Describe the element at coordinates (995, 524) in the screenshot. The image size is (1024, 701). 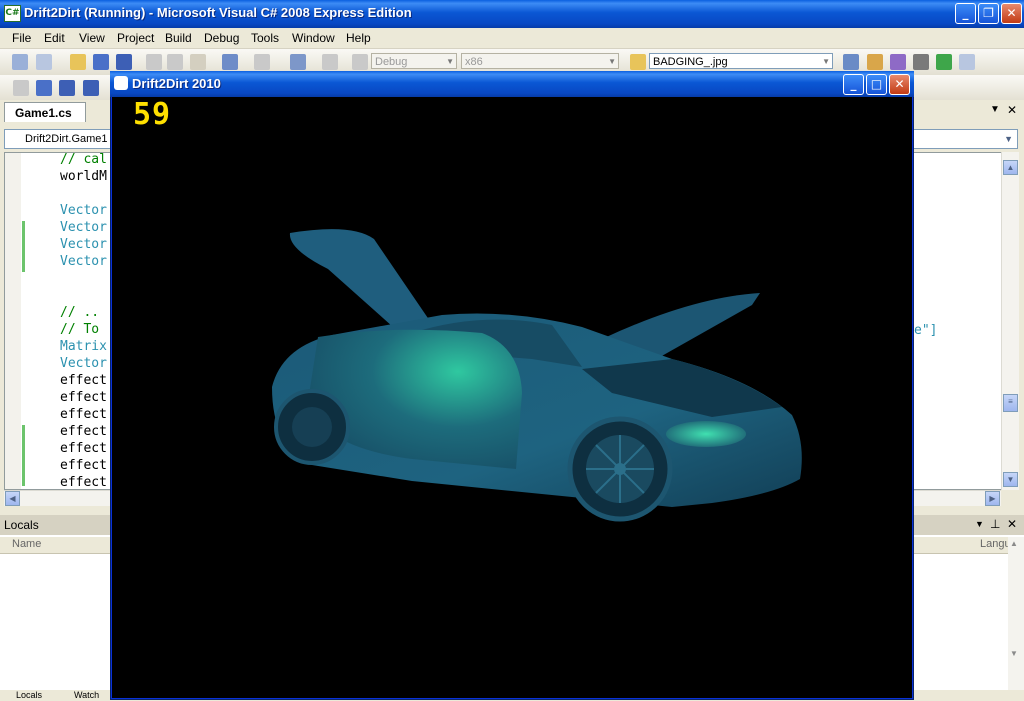
I see `pin-icon: ⊥` at that location.